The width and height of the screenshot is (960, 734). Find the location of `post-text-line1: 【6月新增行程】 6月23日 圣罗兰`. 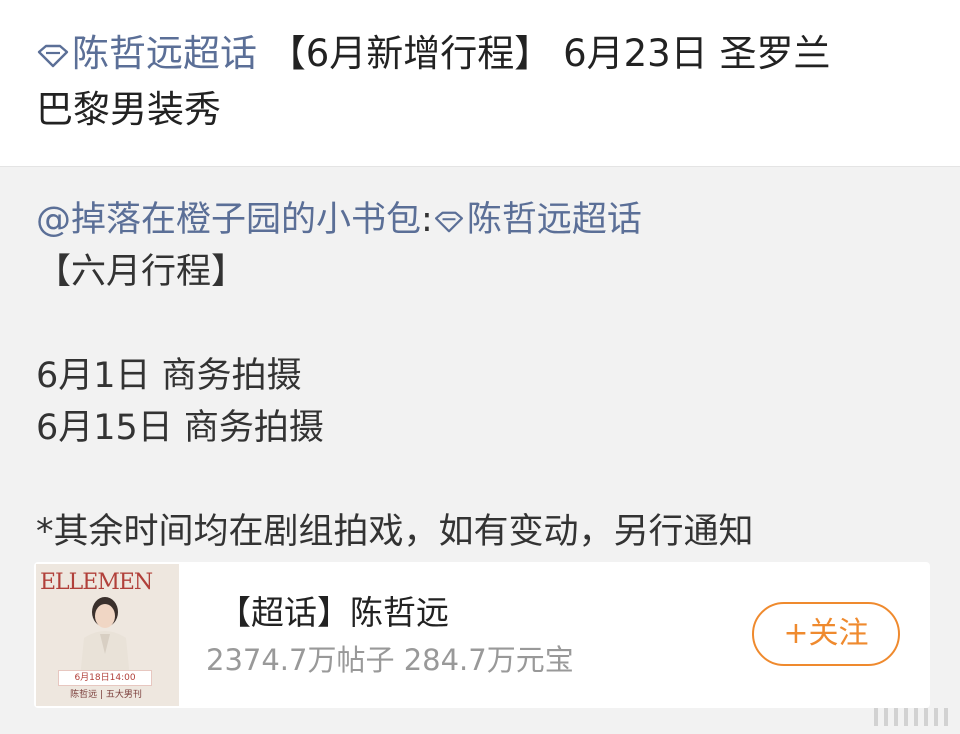

post-text-line1: 【6月新增行程】 6月23日 圣罗兰 is located at coordinates (544, 53).